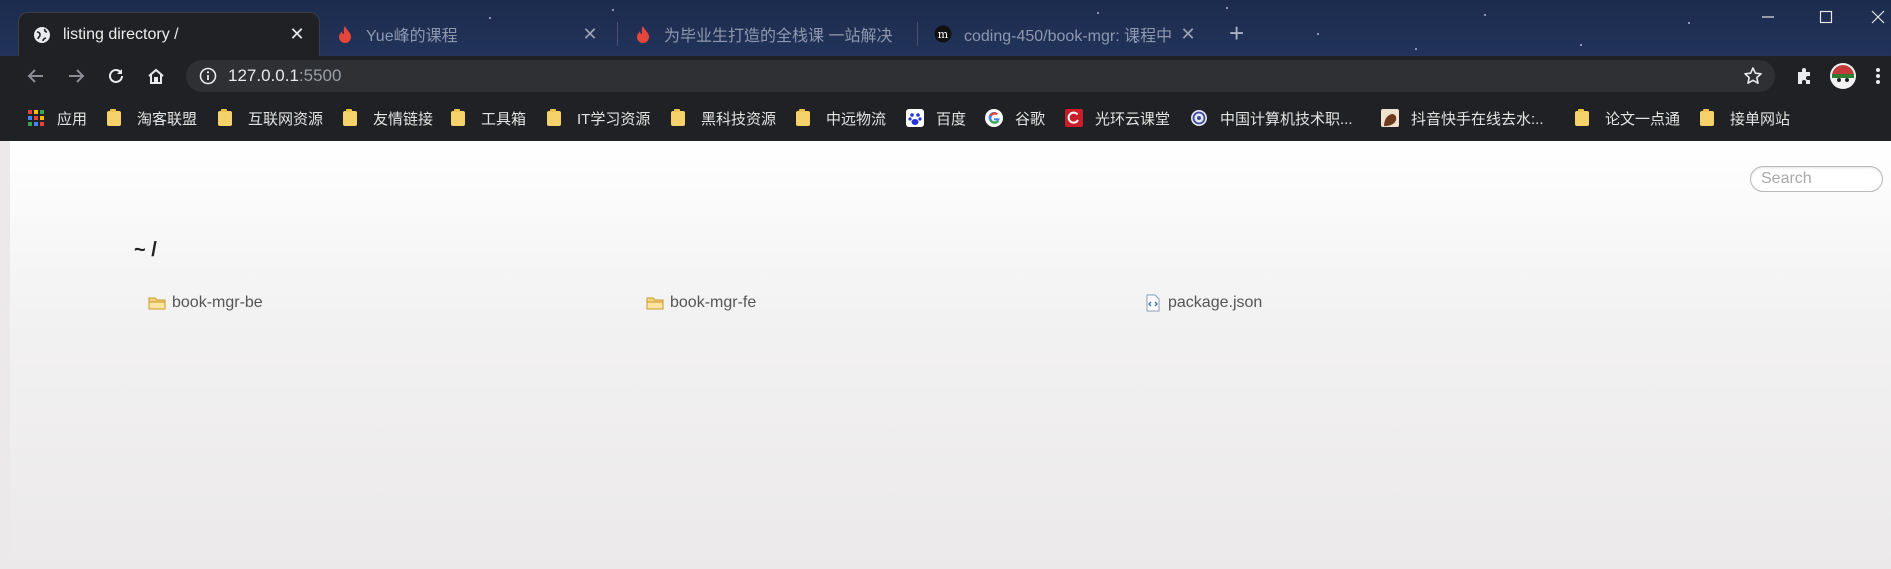  Describe the element at coordinates (217, 302) in the screenshot. I see `file-name: book-mgr-be` at that location.